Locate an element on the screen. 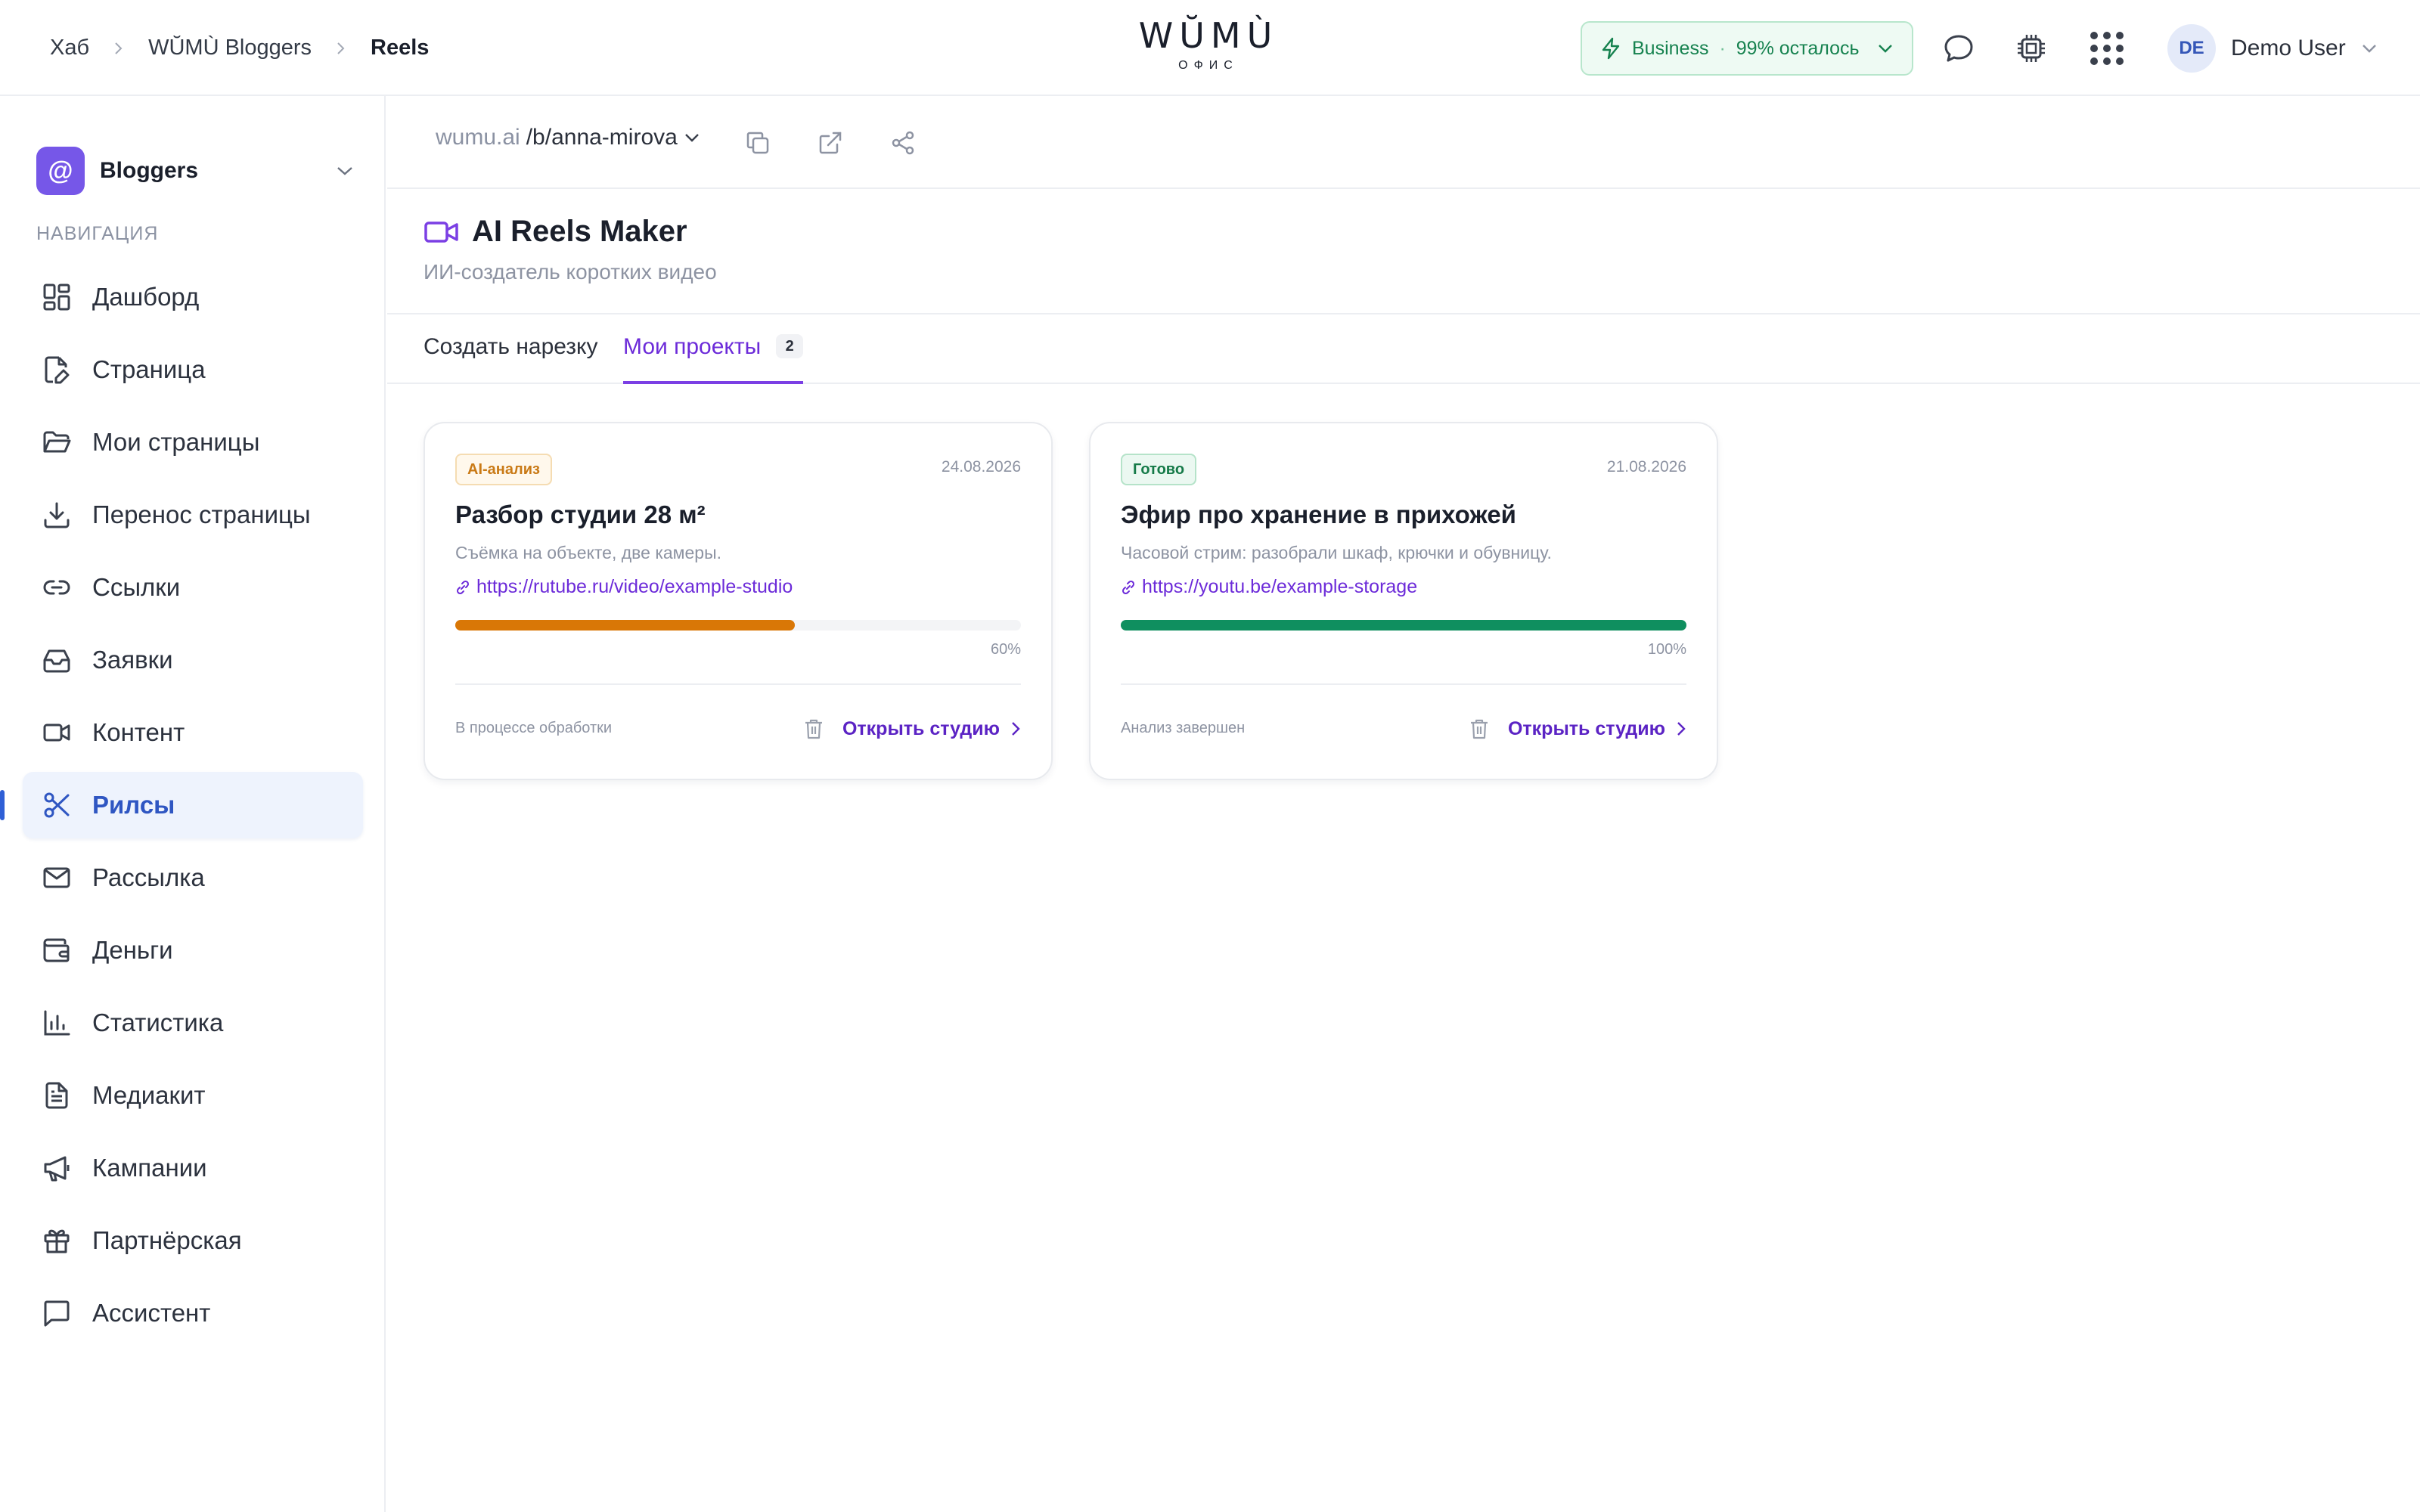 The image size is (2420, 1512). logo: WŬMÙ ОФИС is located at coordinates (1208, 44).